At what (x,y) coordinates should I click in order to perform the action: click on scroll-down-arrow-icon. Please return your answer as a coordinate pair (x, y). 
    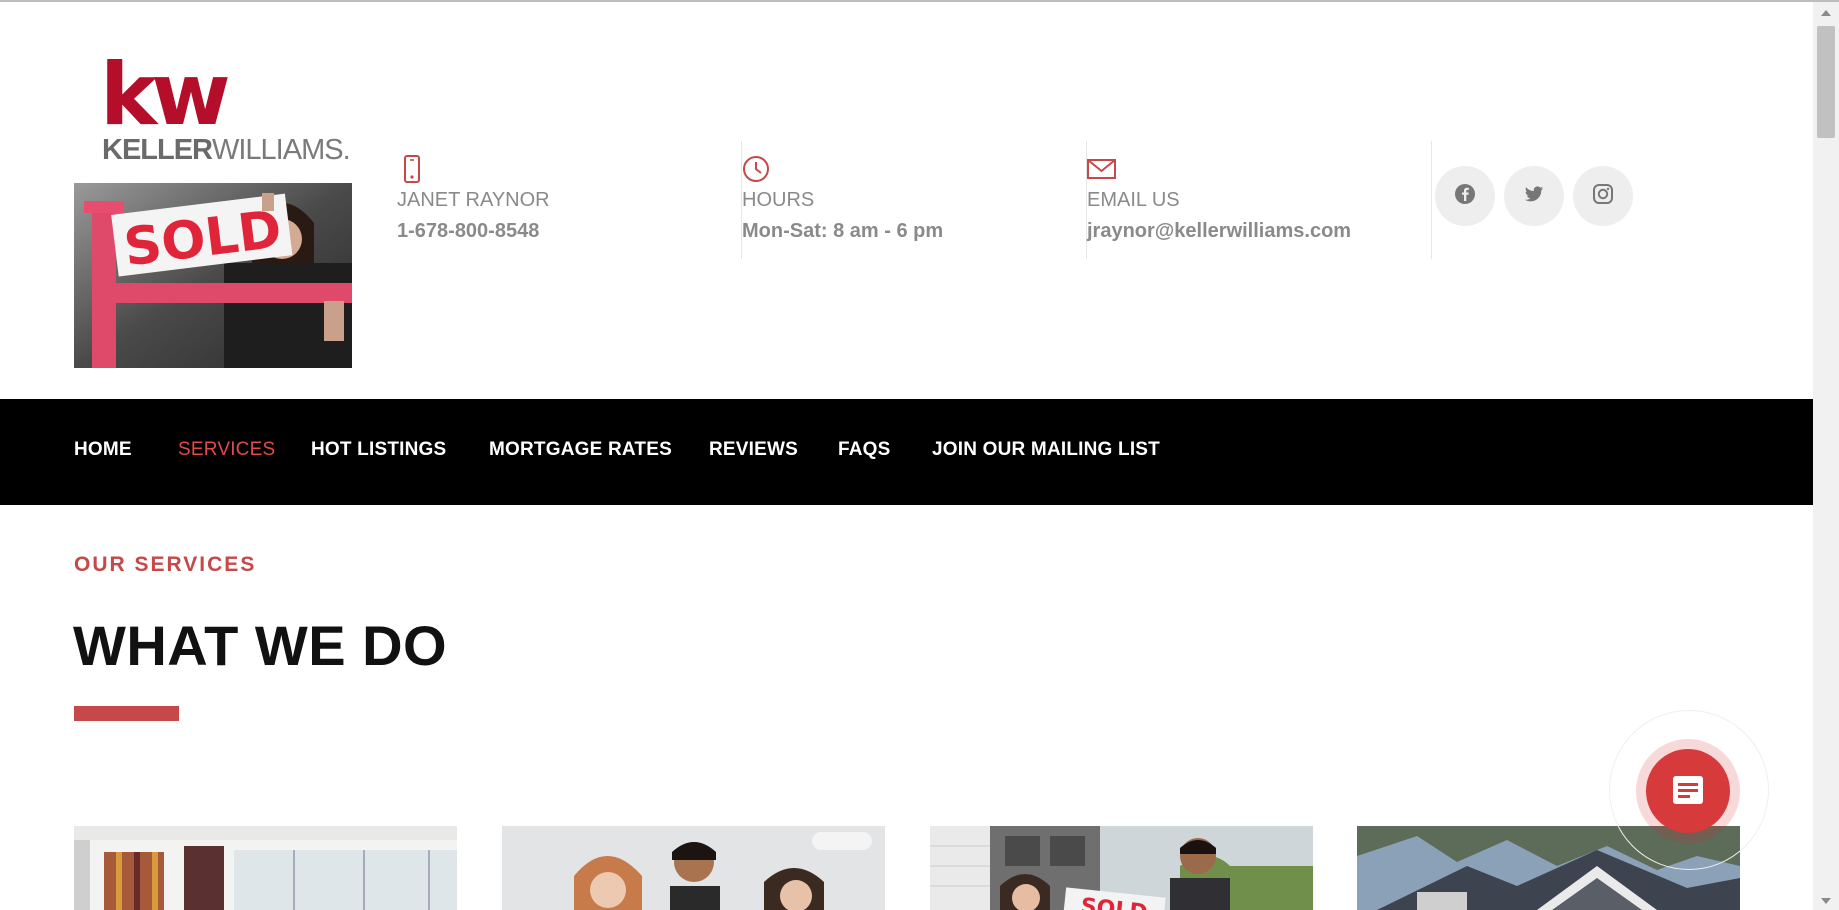
    Looking at the image, I should click on (1826, 901).